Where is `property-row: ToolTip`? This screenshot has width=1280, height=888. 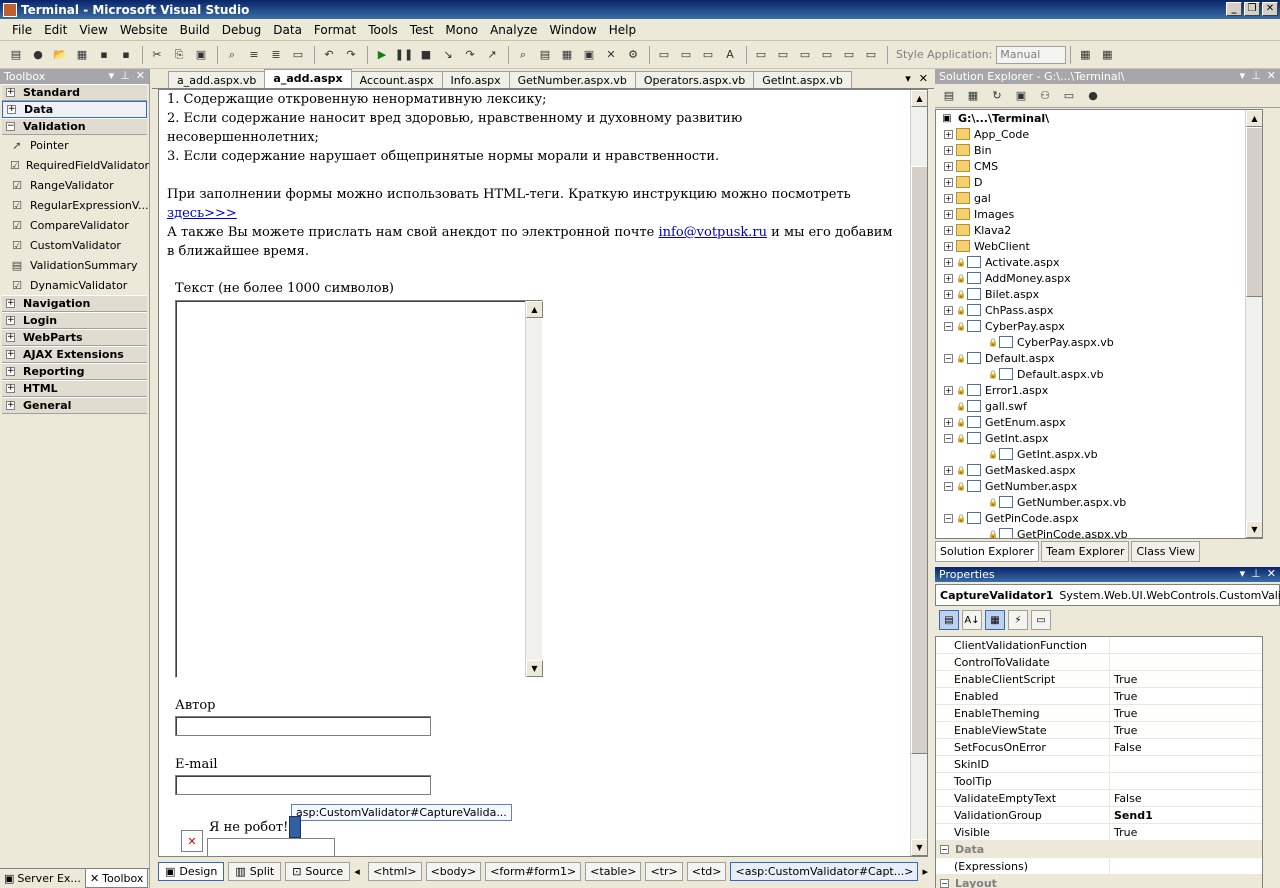
property-row: ToolTip is located at coordinates (1099, 781).